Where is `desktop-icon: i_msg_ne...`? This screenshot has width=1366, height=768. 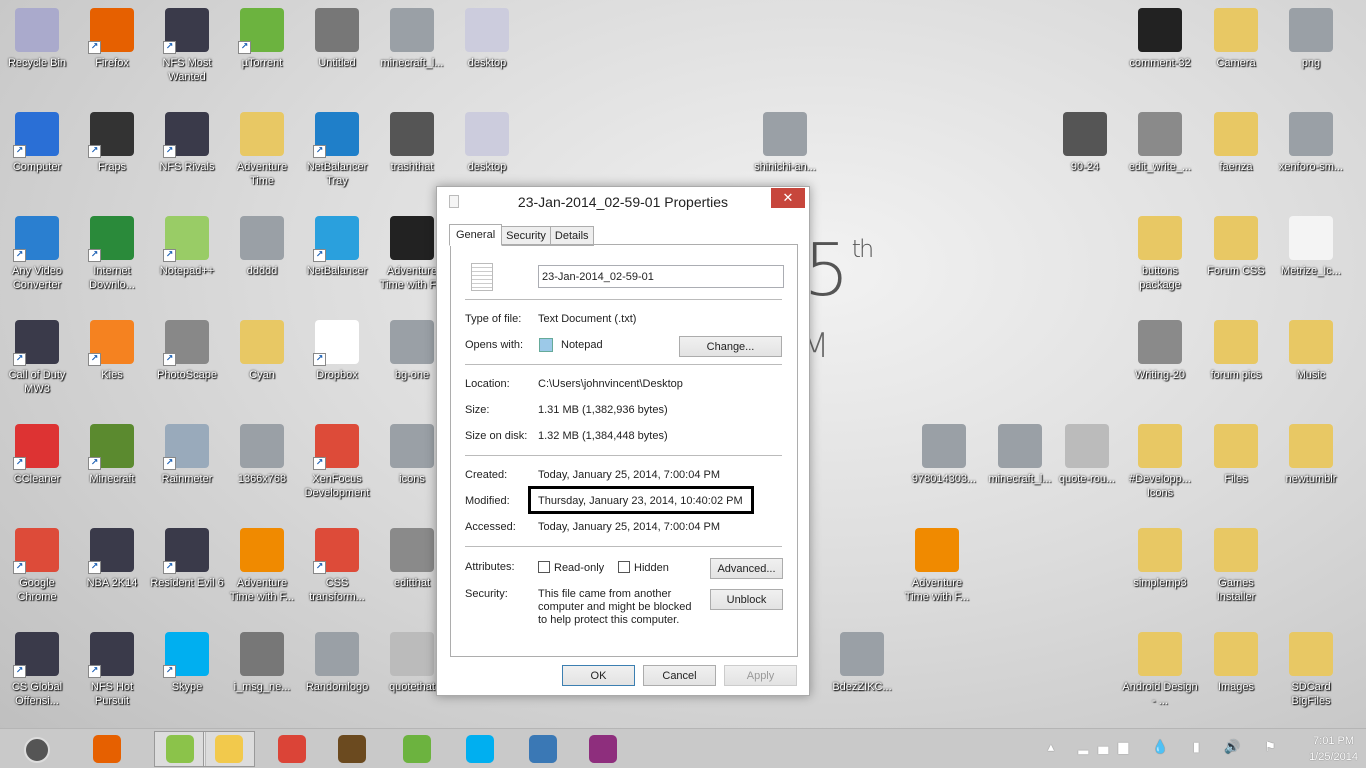
desktop-icon: i_msg_ne... is located at coordinates (262, 663).